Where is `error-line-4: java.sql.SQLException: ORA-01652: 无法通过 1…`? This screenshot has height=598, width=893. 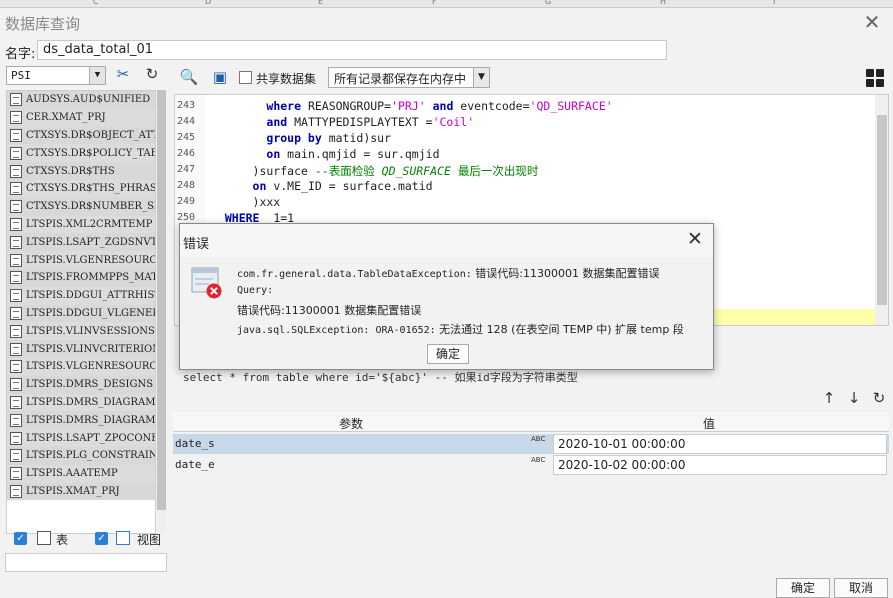 error-line-4: java.sql.SQLException: ORA-01652: 无法通过 1… is located at coordinates (460, 329).